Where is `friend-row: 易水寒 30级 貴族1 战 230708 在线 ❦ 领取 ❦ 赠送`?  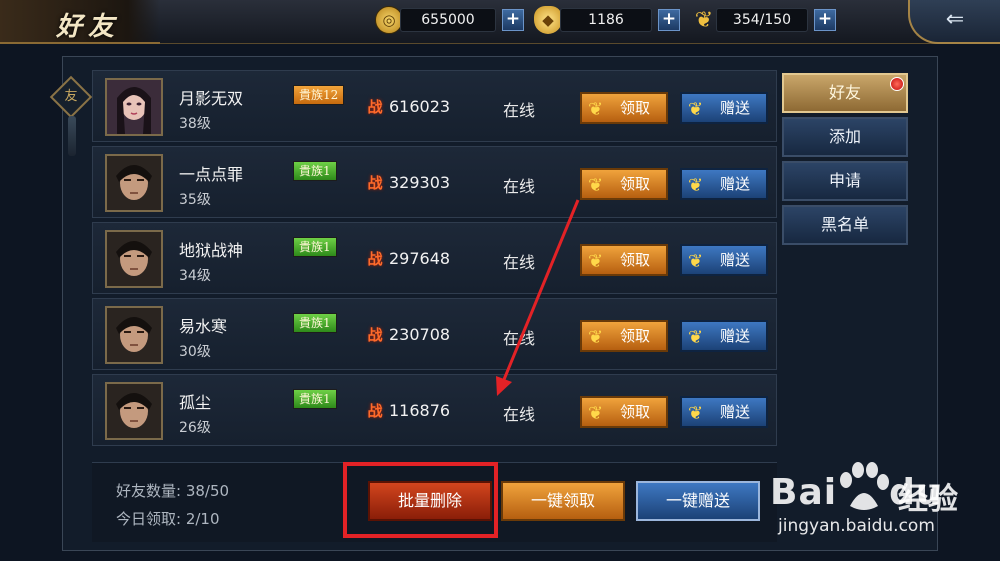
friend-row: 易水寒 30级 貴族1 战 230708 在线 ❦ 领取 ❦ 赠送 is located at coordinates (434, 334).